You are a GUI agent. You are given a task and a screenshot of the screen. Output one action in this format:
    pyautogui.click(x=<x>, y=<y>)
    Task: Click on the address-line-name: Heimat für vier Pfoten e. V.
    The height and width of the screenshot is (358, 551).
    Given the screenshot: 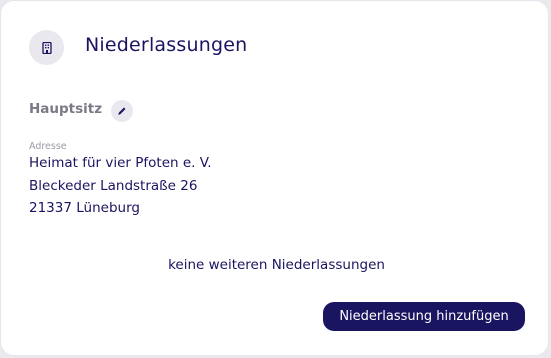 What is the action you would take?
    pyautogui.click(x=120, y=163)
    